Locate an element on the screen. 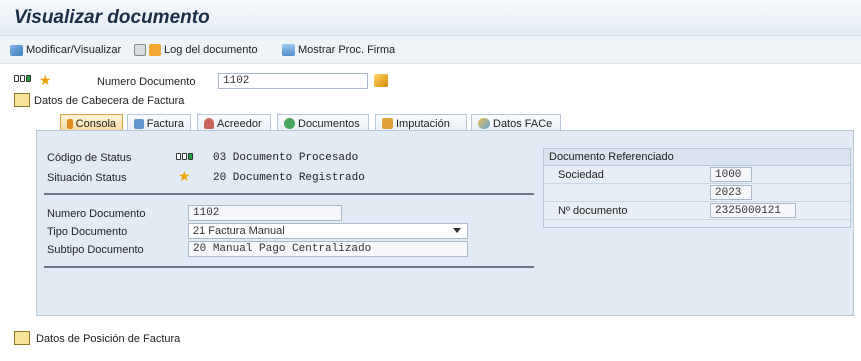  subtipo-code: 20 is located at coordinates (200, 249).